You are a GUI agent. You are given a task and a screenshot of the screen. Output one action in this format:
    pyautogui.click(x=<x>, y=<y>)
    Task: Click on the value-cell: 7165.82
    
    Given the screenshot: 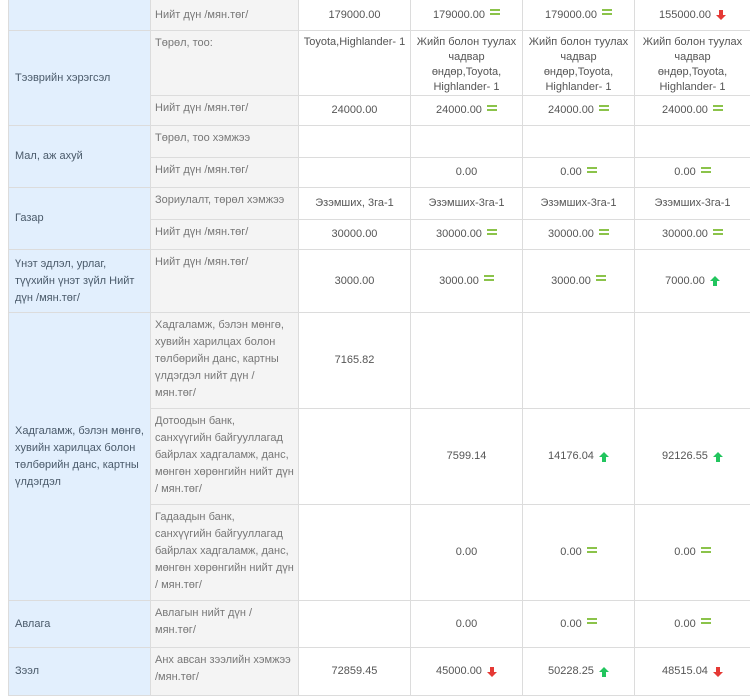 What is the action you would take?
    pyautogui.click(x=354, y=360)
    